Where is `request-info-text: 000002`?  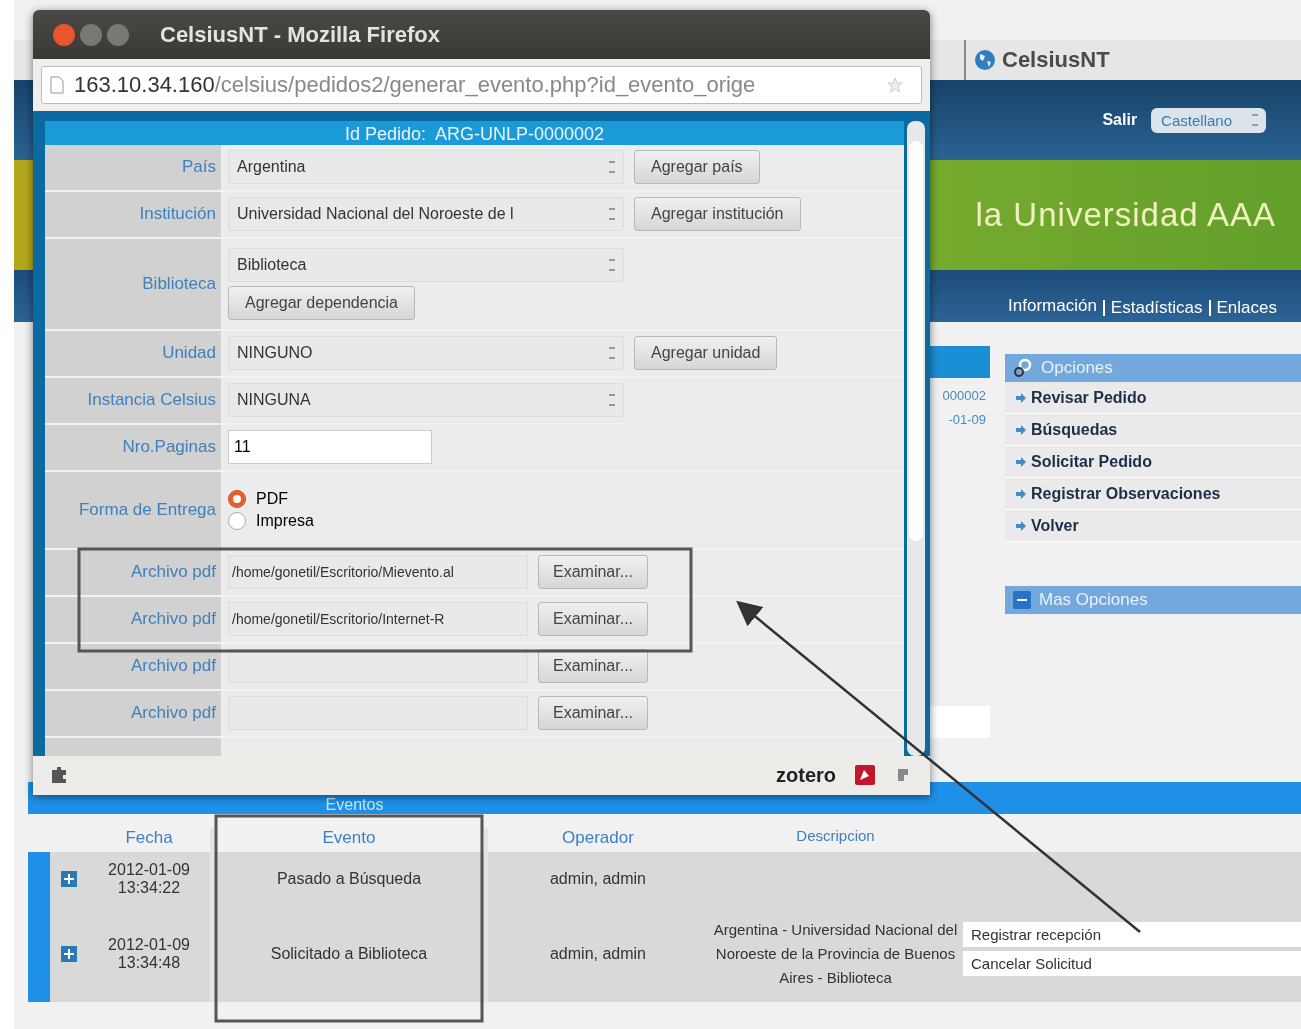
request-info-text: 000002 is located at coordinates (964, 396).